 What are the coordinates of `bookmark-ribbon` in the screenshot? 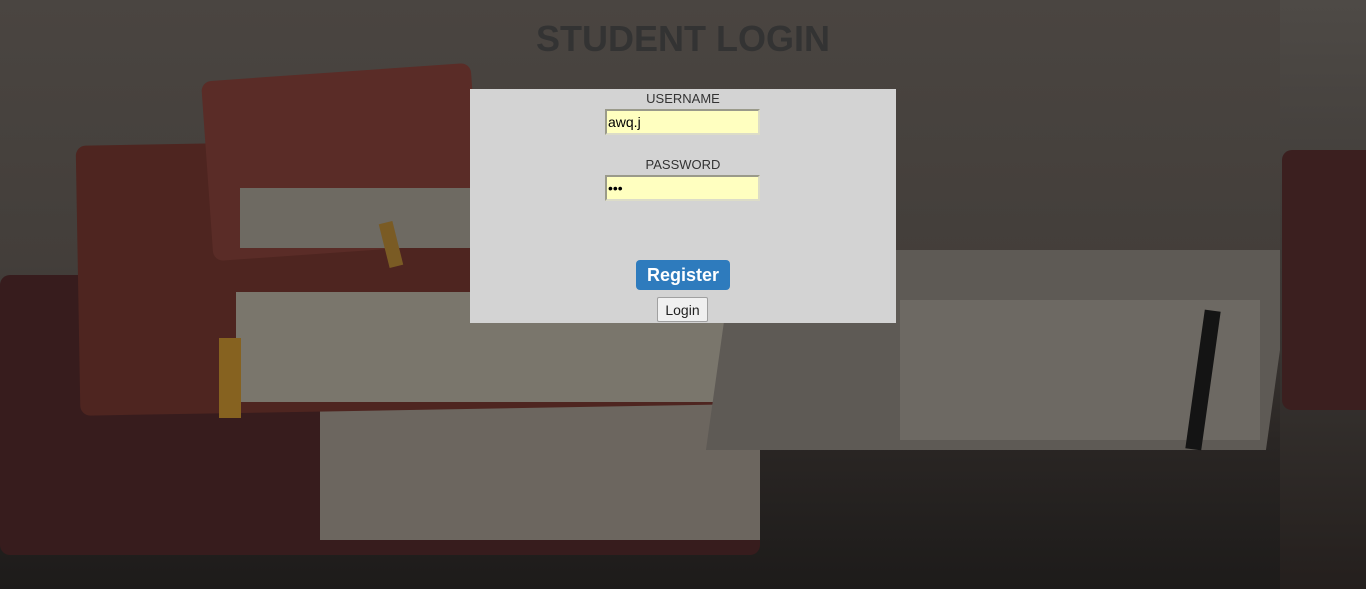 It's located at (230, 378).